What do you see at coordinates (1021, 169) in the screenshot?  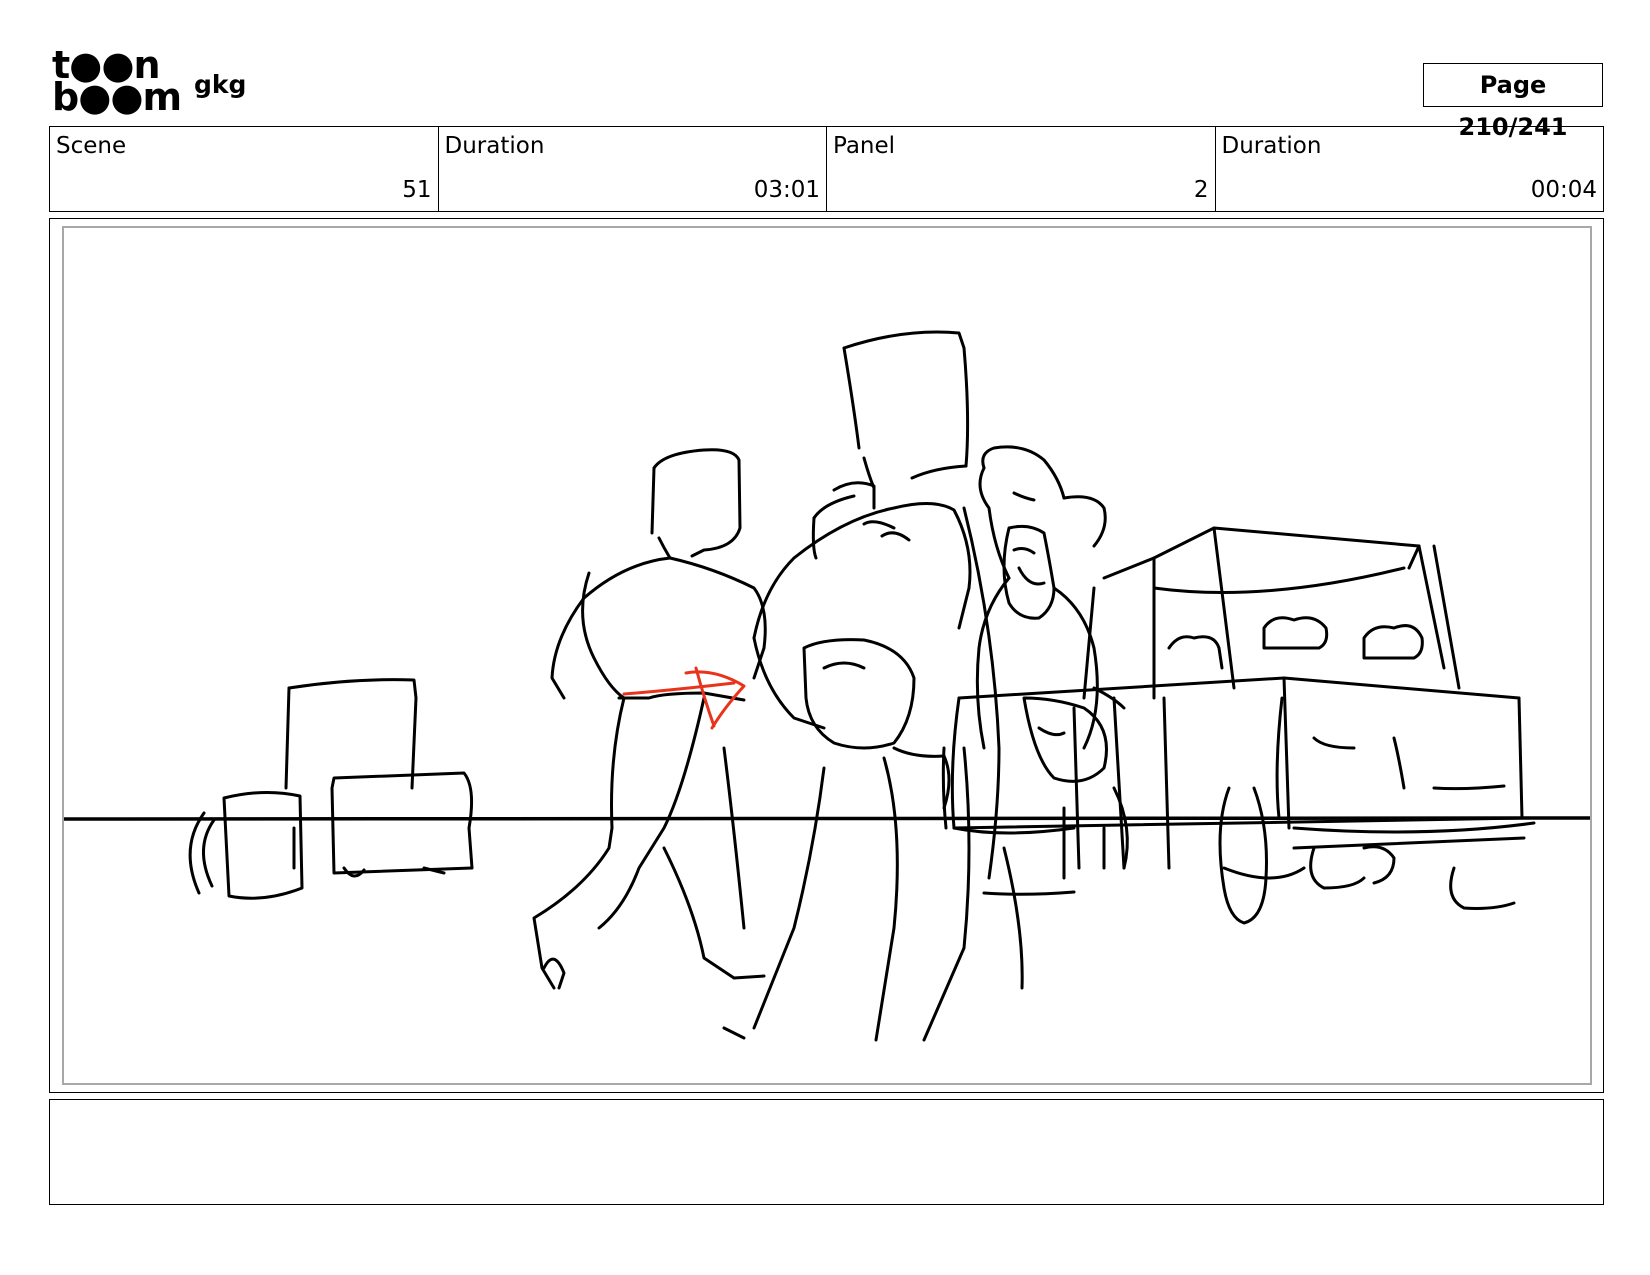 I see `panel-cell: Panel 2` at bounding box center [1021, 169].